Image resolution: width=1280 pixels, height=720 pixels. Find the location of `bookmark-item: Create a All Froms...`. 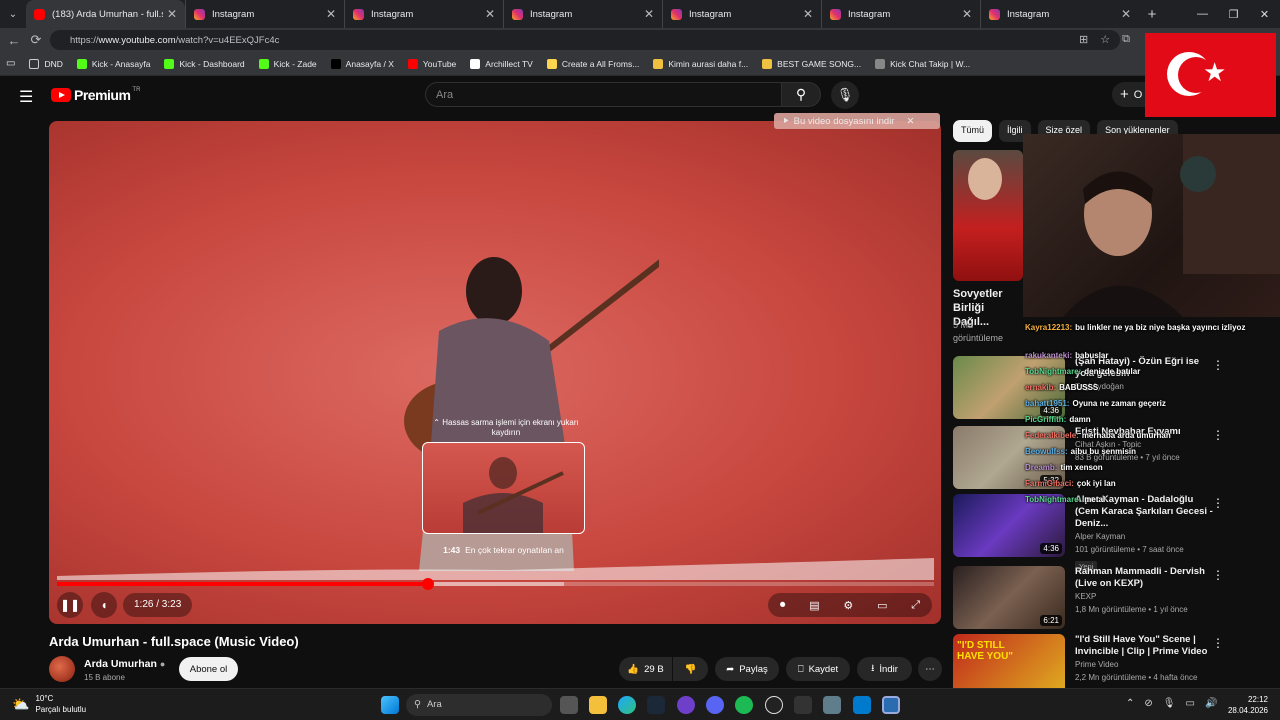

bookmark-item: Create a All Froms... is located at coordinates (592, 63).